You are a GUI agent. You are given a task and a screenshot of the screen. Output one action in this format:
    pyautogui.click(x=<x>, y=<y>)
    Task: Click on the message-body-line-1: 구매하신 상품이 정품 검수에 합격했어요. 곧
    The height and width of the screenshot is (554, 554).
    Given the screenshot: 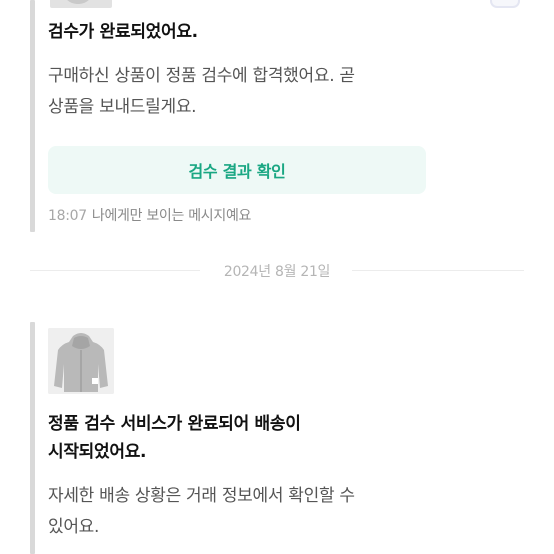 What is the action you would take?
    pyautogui.click(x=201, y=76)
    